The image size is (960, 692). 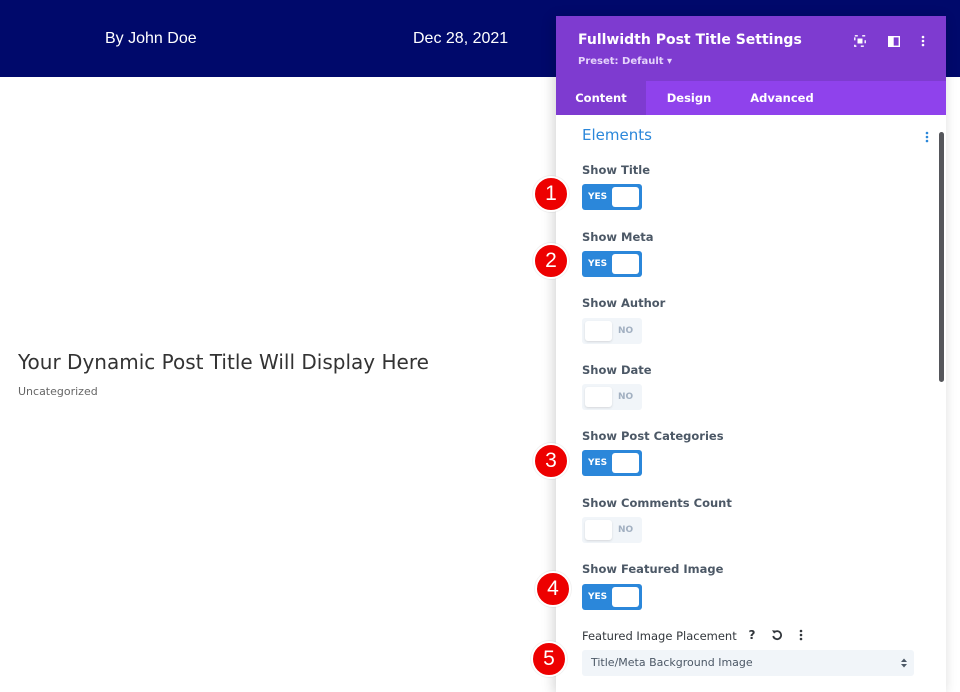 What do you see at coordinates (618, 237) in the screenshot?
I see `show-meta-label: Show Meta` at bounding box center [618, 237].